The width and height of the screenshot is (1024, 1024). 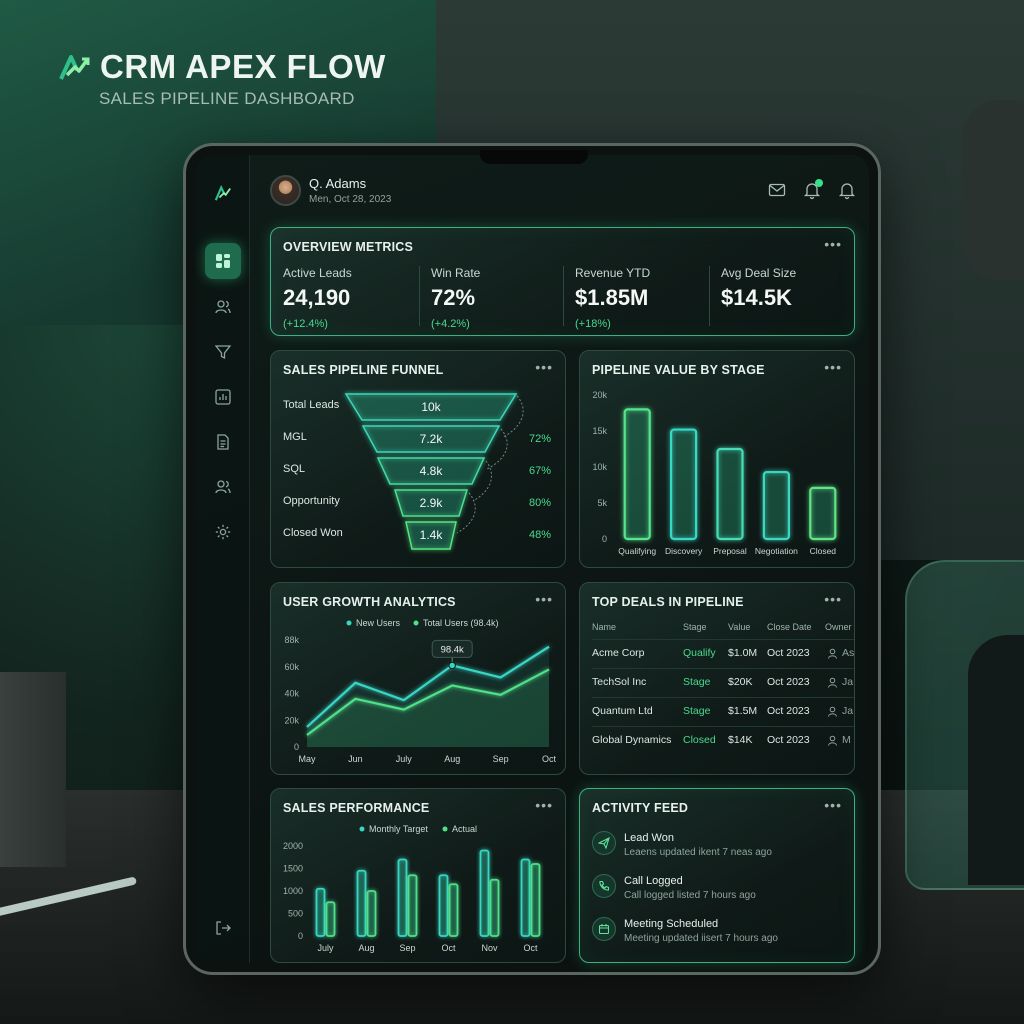 I want to click on alerts-bell-icon, so click(x=847, y=190).